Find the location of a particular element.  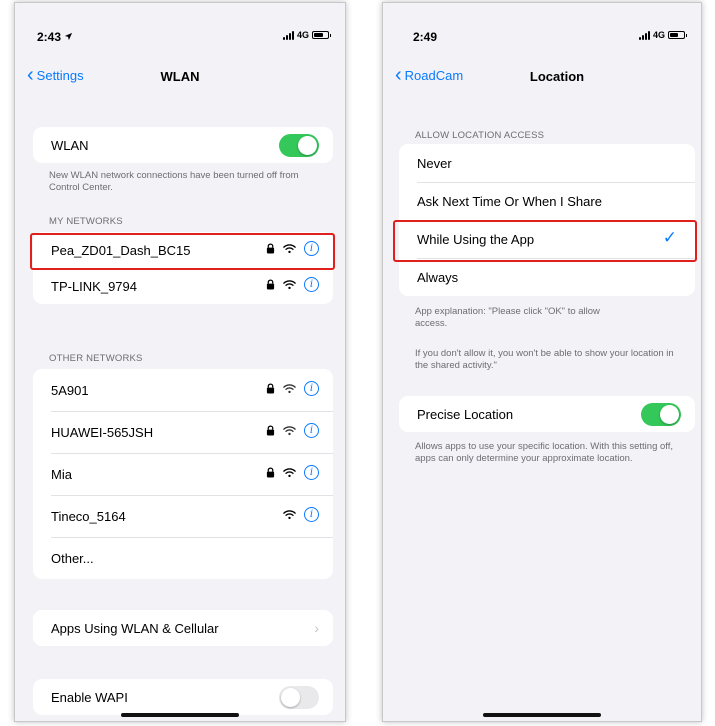

network-name: HUAWEI-565JSH is located at coordinates (102, 432).